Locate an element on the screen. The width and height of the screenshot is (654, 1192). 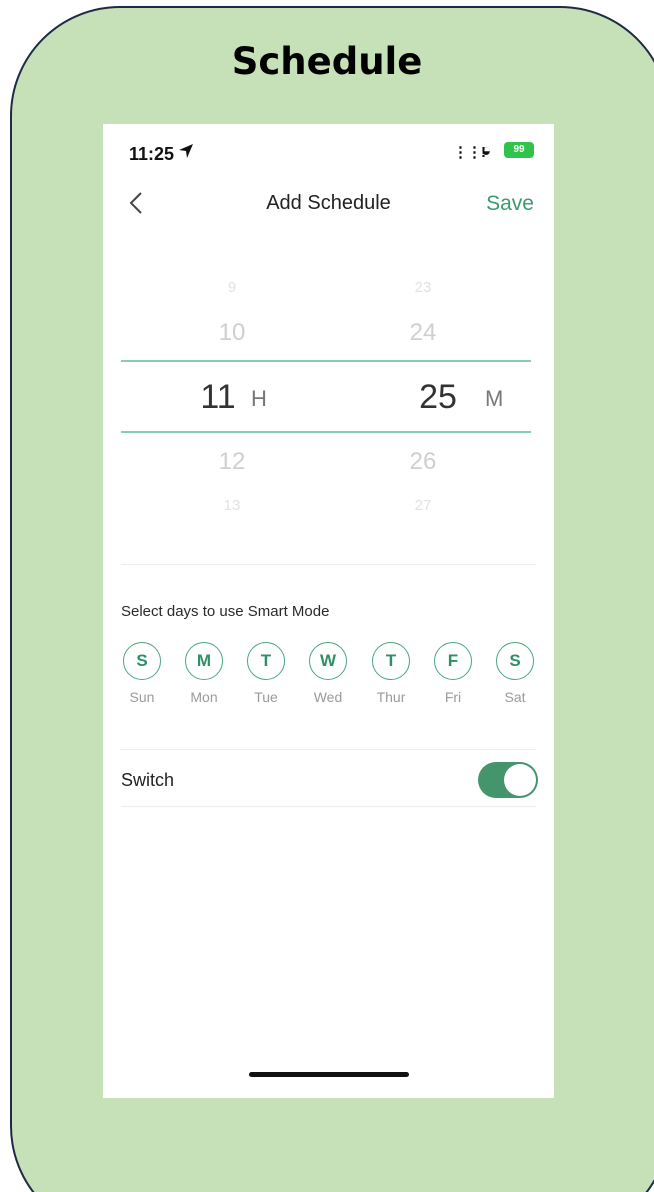
day-fri: F Fri is located at coordinates (453, 673).